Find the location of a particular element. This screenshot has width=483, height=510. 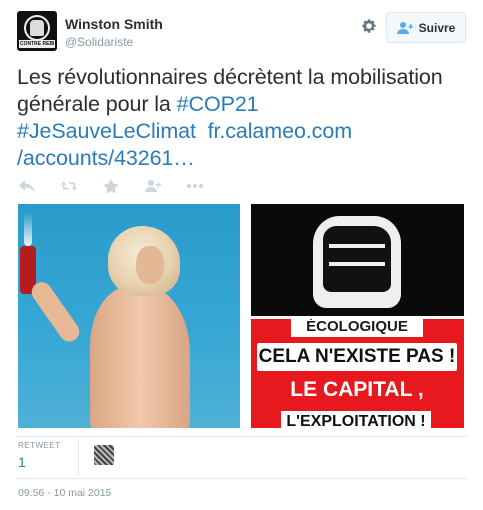

hashtag-cop21: #COP21 is located at coordinates (218, 104).